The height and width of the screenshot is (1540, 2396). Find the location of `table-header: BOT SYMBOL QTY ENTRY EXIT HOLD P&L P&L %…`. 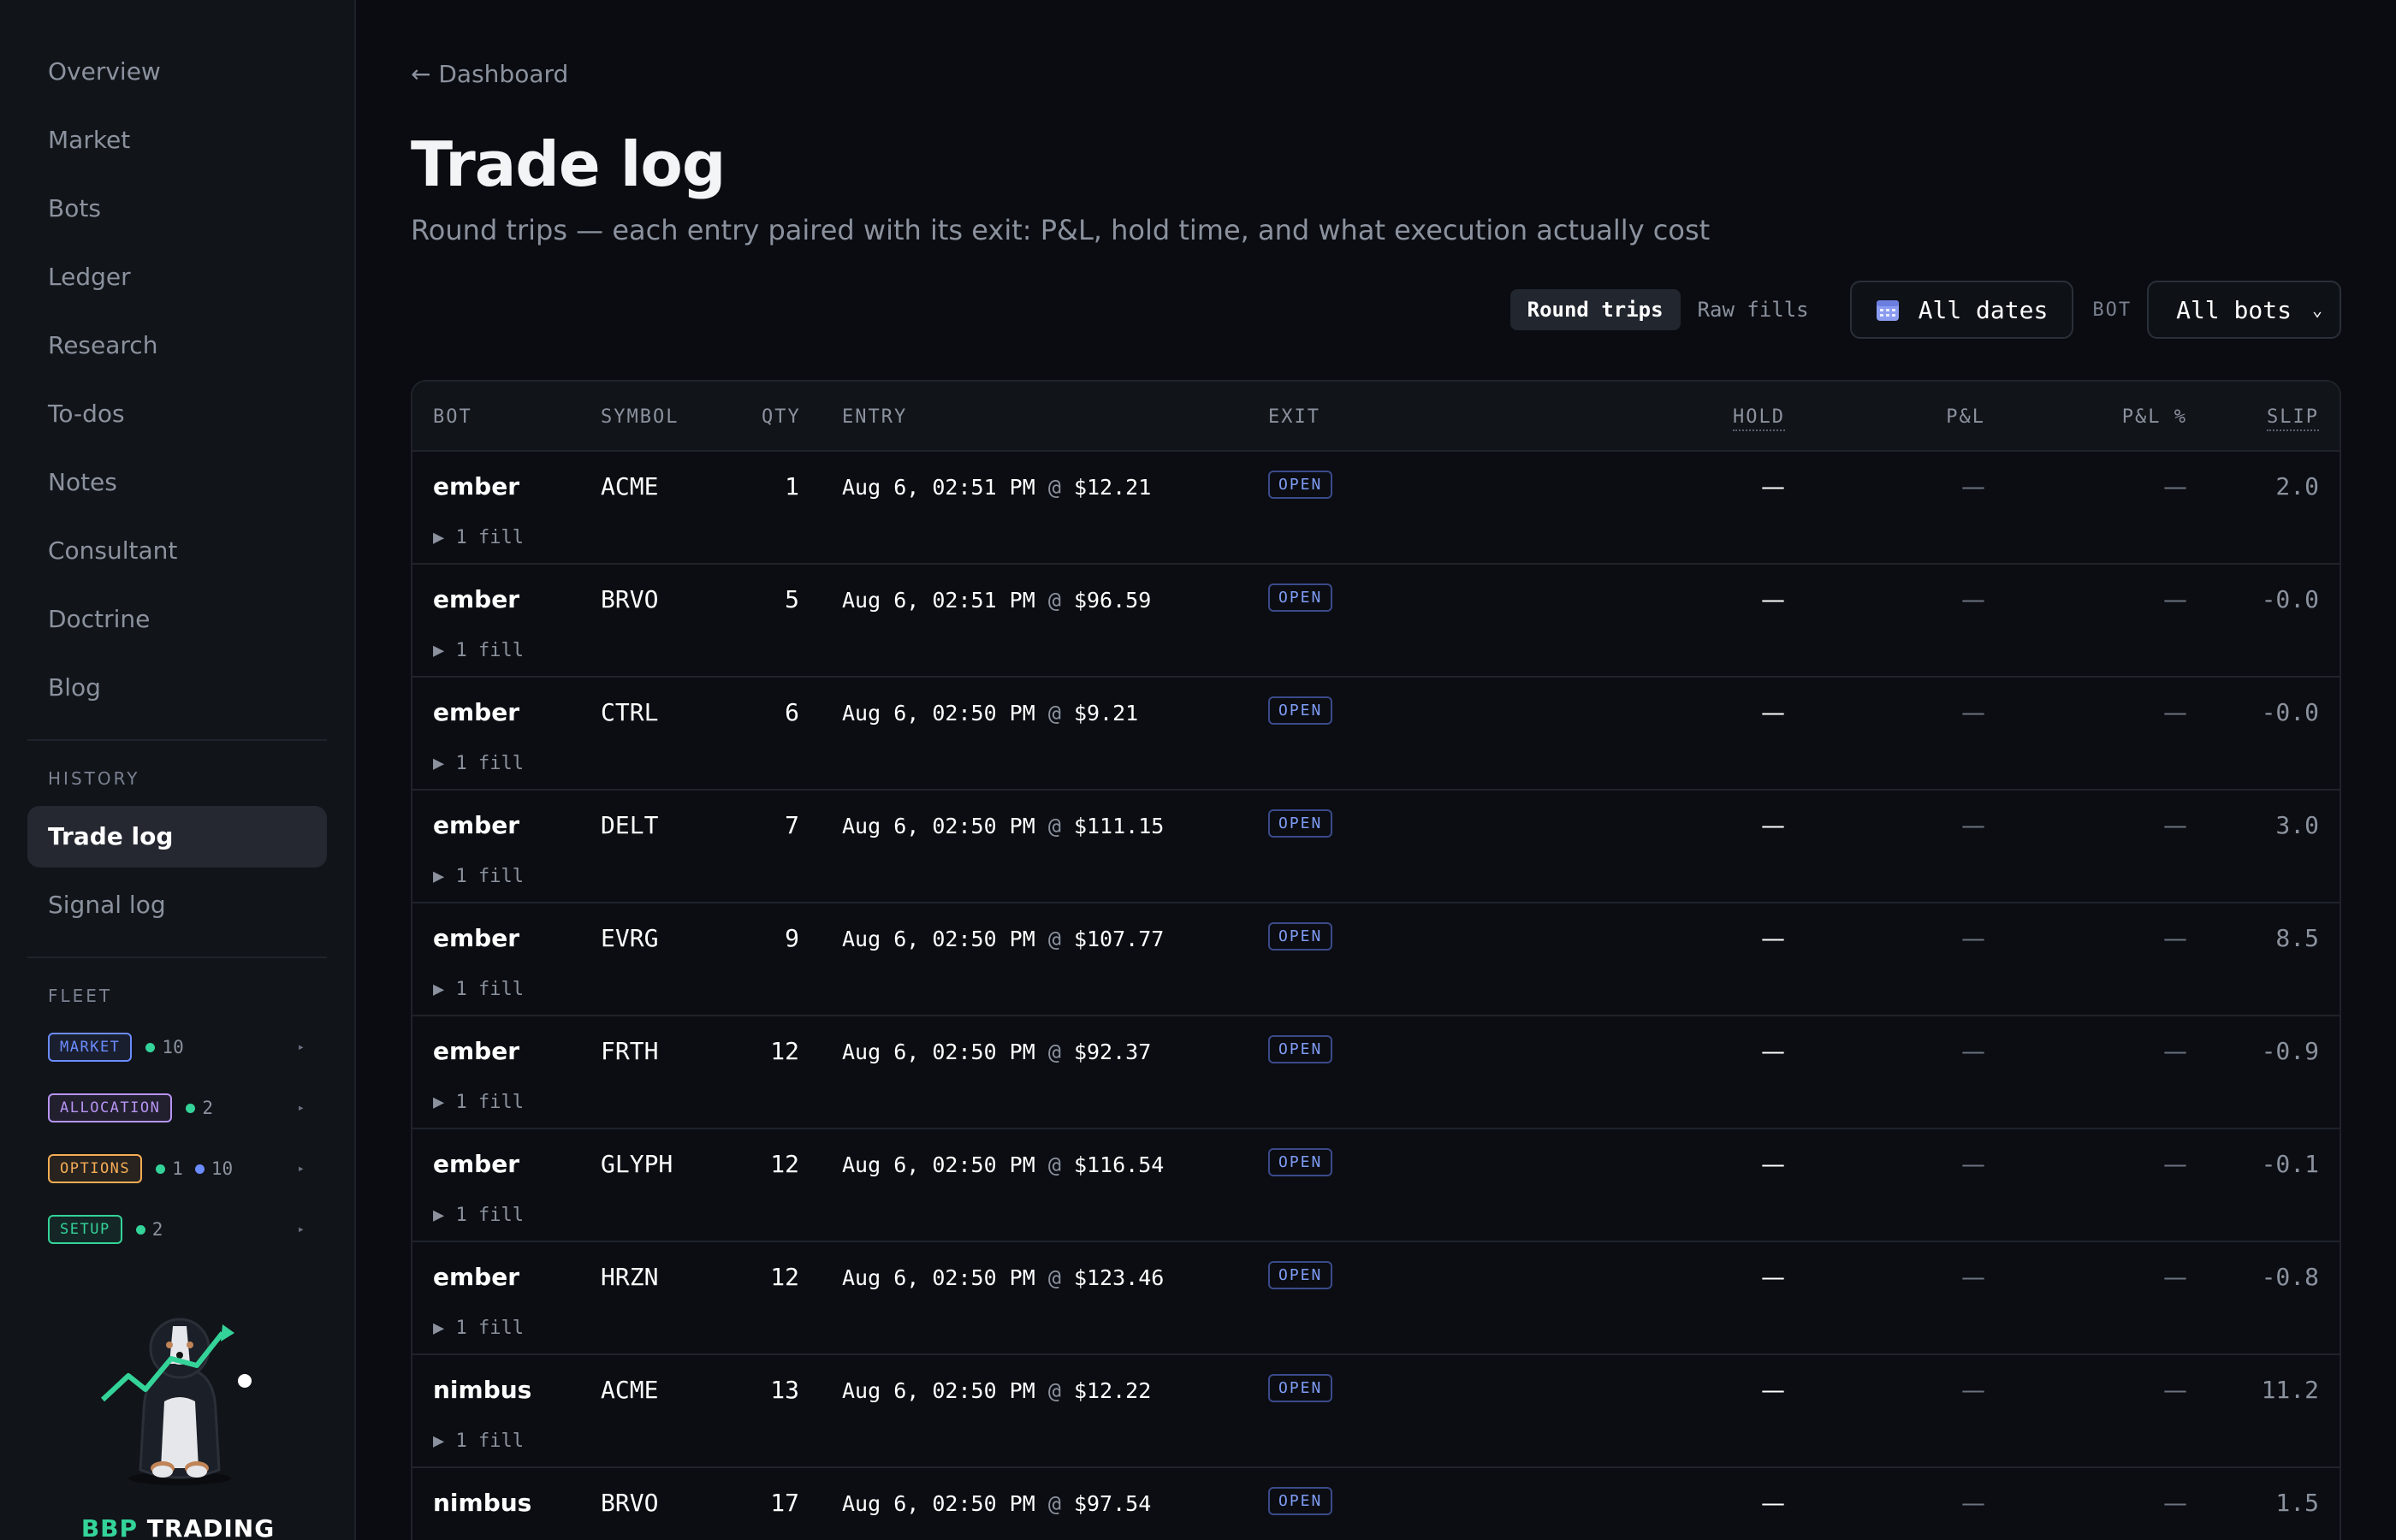

table-header: BOT SYMBOL QTY ENTRY EXIT HOLD P&L P&L %… is located at coordinates (1376, 417).